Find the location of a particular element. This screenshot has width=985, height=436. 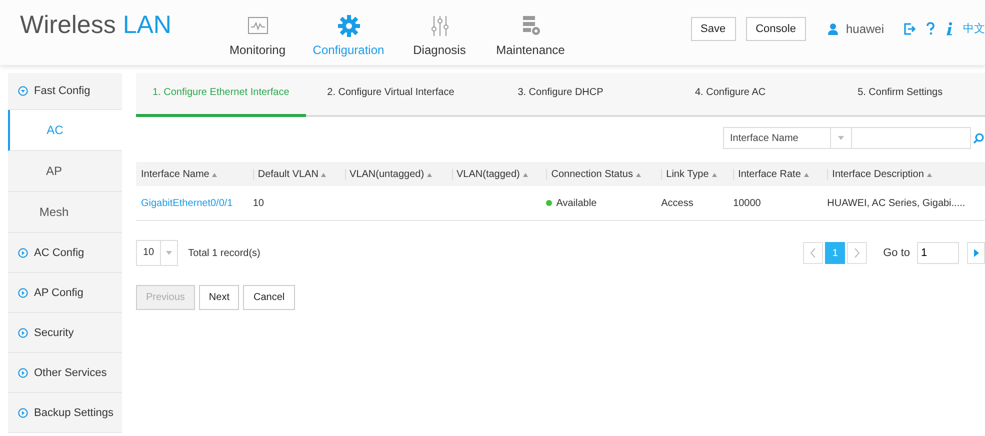

previous-page-button is located at coordinates (813, 253).